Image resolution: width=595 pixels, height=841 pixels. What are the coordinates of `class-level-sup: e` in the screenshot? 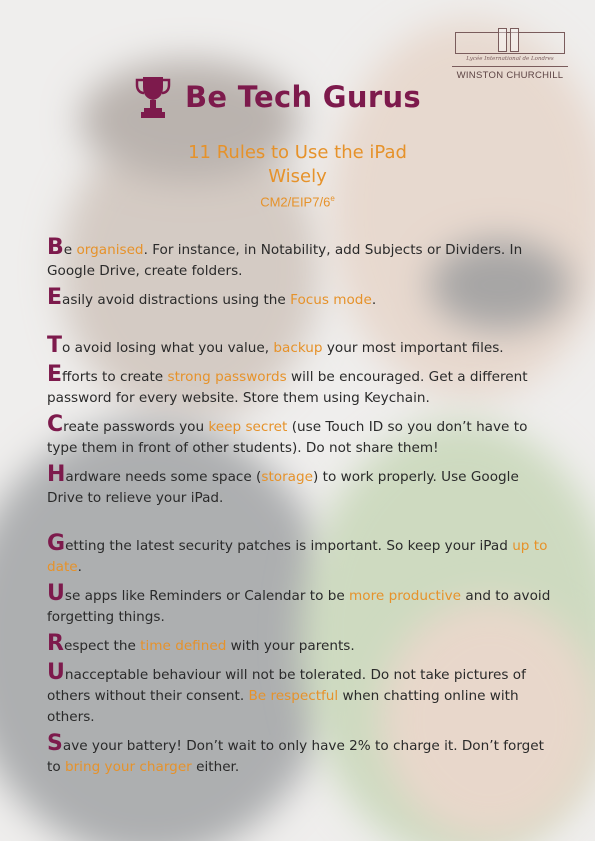 It's located at (332, 198).